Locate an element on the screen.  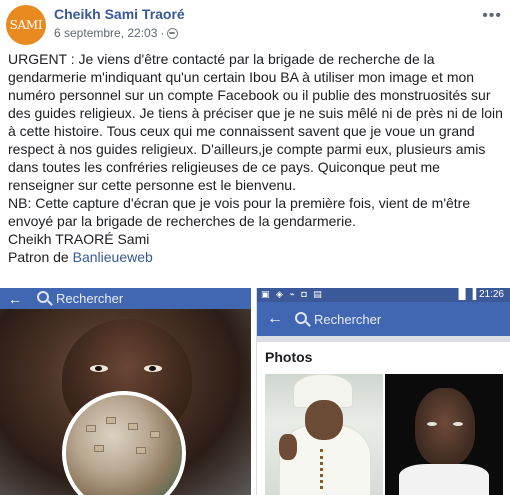
post-signature-line: Patron de Banlieueweb is located at coordinates (256, 257).